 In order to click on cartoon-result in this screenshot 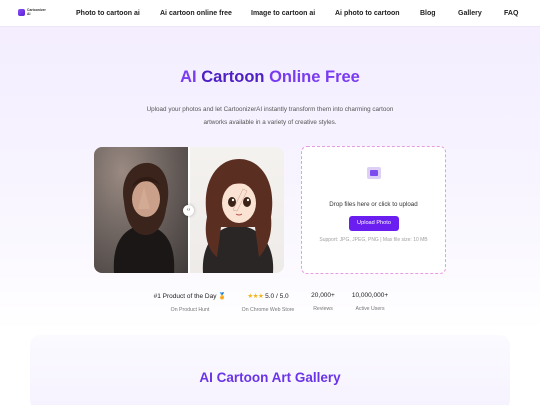, I will do `click(236, 210)`.